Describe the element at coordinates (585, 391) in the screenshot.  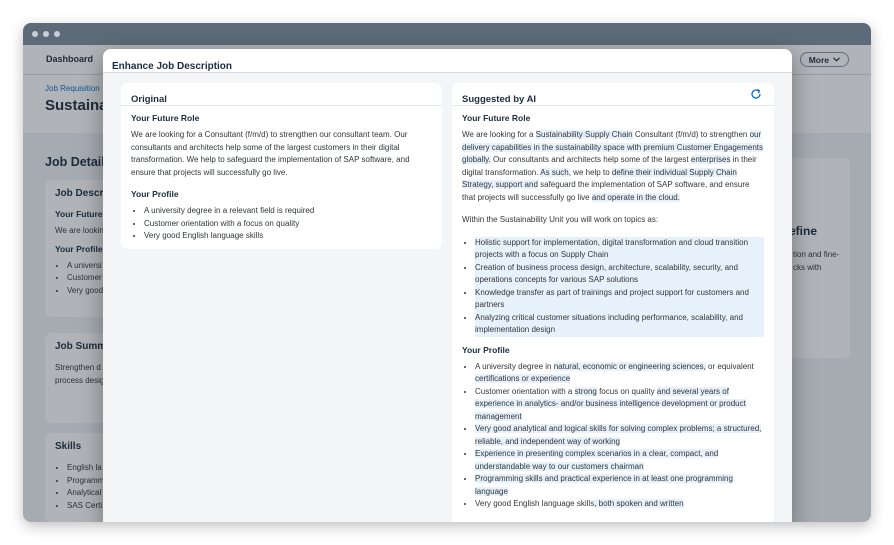
I see `ai-highlight: strong` at that location.